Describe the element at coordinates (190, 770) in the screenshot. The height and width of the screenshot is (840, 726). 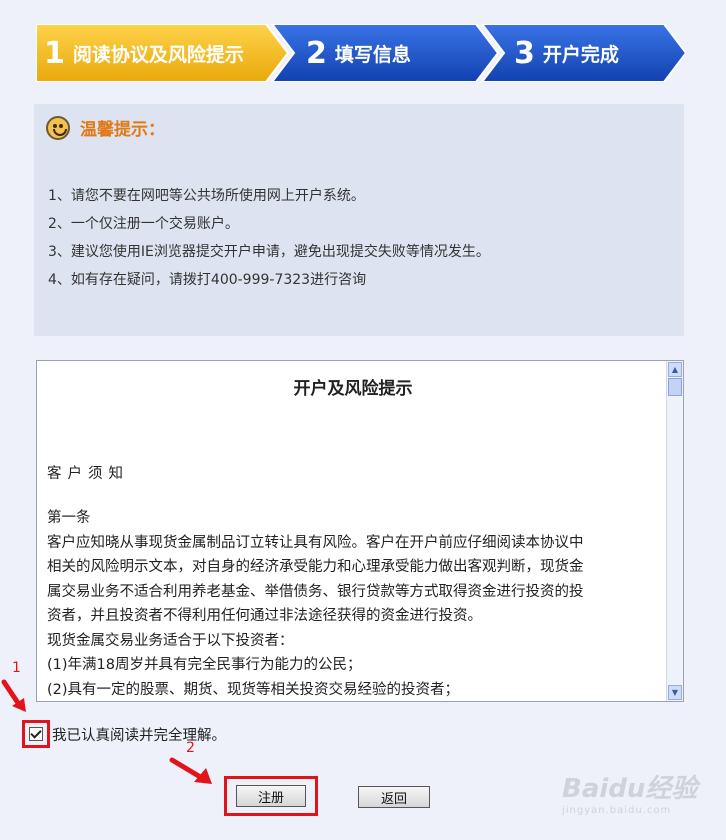
I see `annotation-arrow-2-icon` at that location.